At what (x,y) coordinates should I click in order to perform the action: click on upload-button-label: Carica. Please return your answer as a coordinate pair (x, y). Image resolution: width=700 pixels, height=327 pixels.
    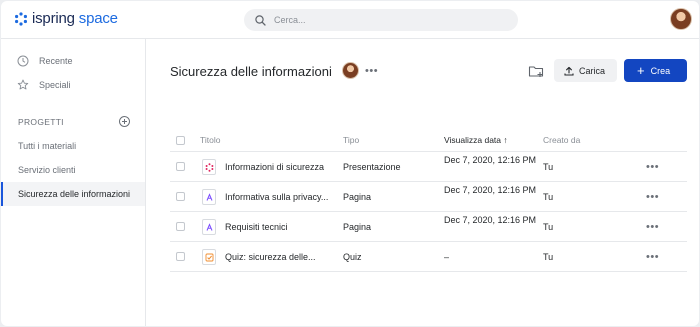
    Looking at the image, I should click on (592, 70).